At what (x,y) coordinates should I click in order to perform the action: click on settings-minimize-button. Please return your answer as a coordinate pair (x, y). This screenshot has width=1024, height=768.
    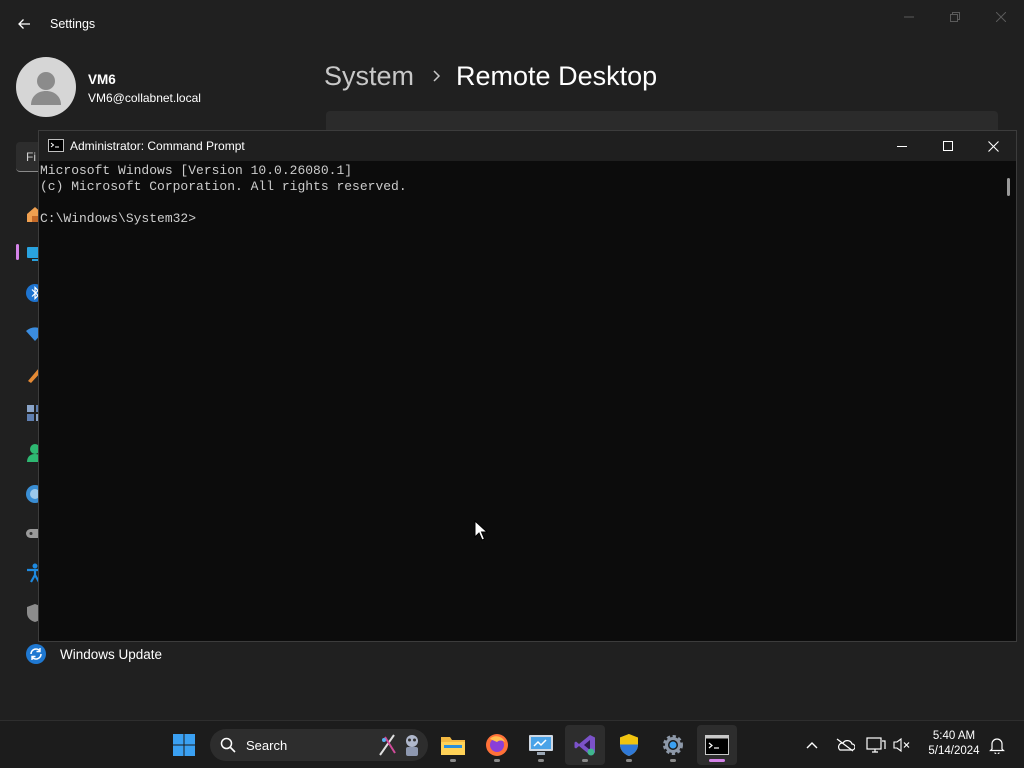
    Looking at the image, I should click on (909, 17).